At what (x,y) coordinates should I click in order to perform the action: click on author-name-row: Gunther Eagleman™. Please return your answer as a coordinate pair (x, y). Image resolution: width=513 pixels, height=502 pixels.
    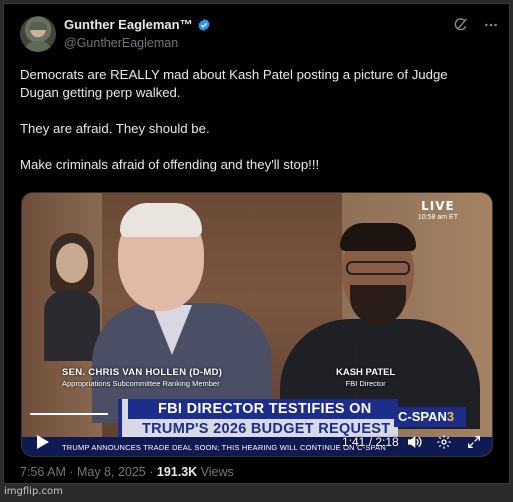
    Looking at the image, I should click on (137, 24).